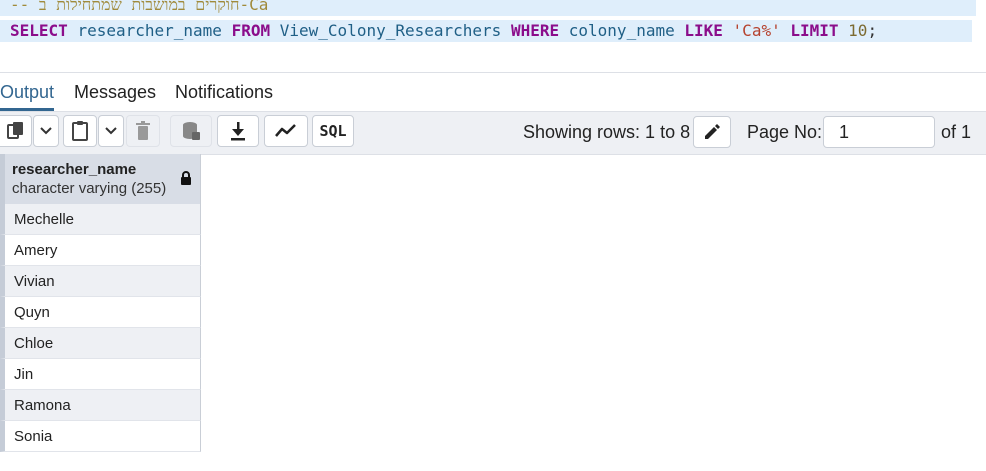 This screenshot has width=986, height=471. What do you see at coordinates (785, 132) in the screenshot?
I see `page-no-label: Page No:` at bounding box center [785, 132].